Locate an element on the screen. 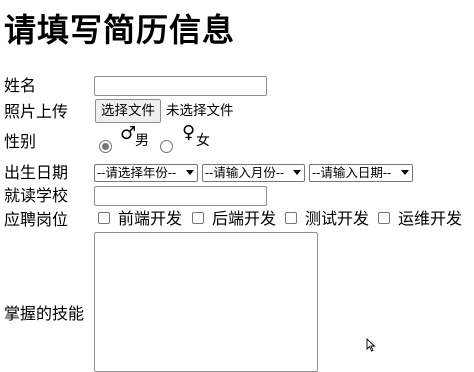  gender-female-label: 女 is located at coordinates (203, 141).